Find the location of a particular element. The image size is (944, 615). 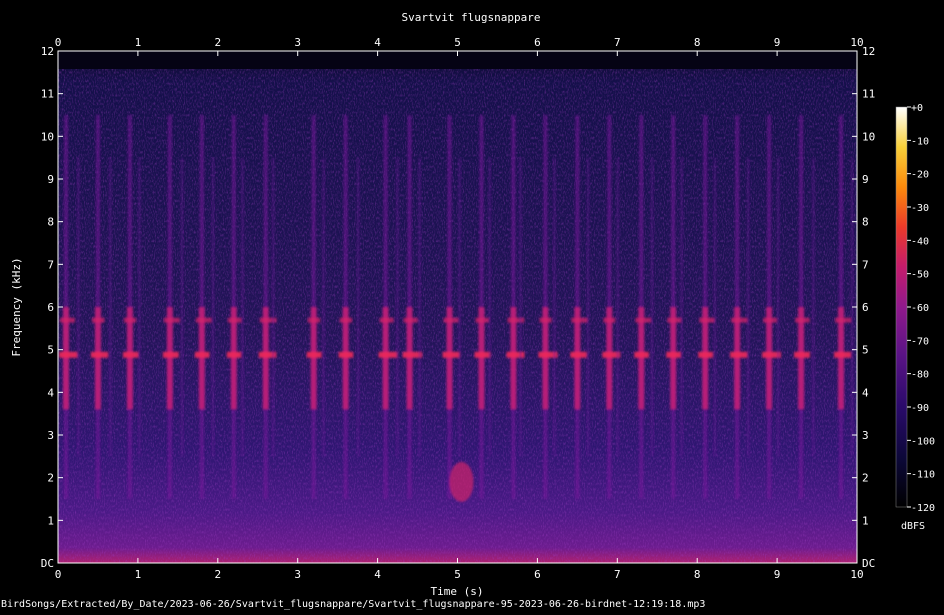

x-tick-label-top: 8 is located at coordinates (697, 42).